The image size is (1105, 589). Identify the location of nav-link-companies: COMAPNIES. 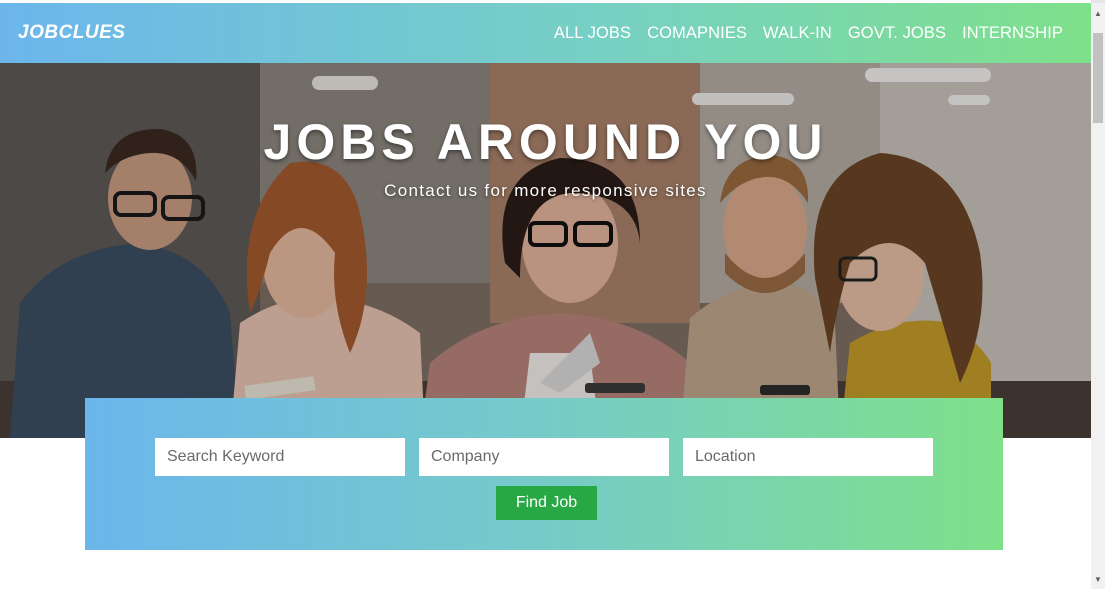
(697, 33).